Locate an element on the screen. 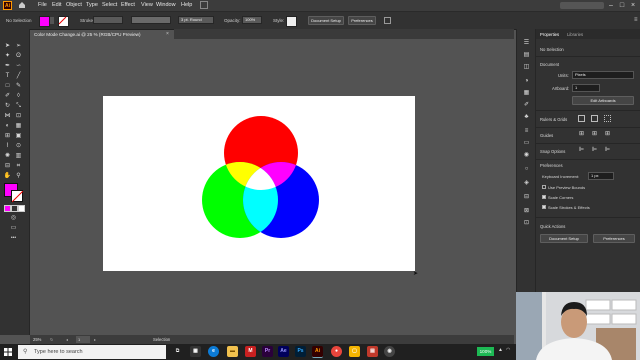  type-tool-icon: T is located at coordinates (7, 76).